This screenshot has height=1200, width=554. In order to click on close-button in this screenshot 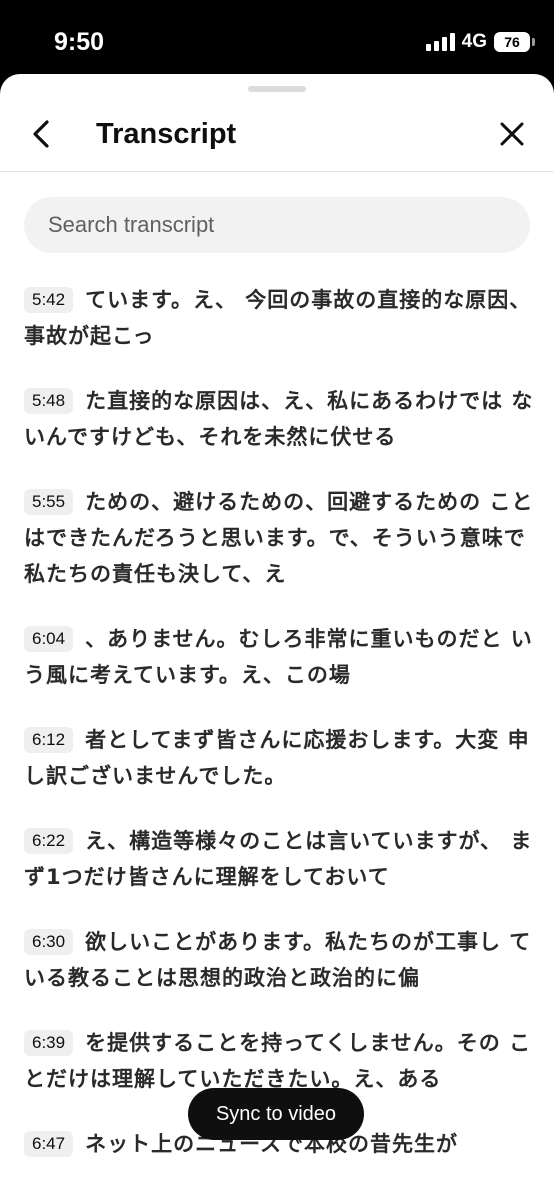, I will do `click(512, 134)`.